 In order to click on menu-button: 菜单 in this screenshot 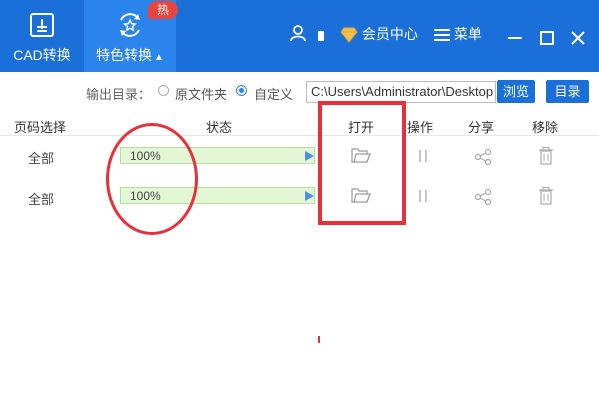, I will do `click(458, 34)`.